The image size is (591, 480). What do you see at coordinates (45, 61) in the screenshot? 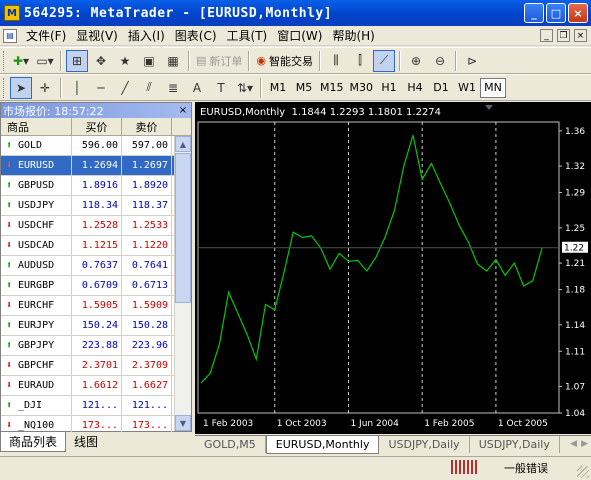
I see `profiles-icon: ▭▾` at bounding box center [45, 61].